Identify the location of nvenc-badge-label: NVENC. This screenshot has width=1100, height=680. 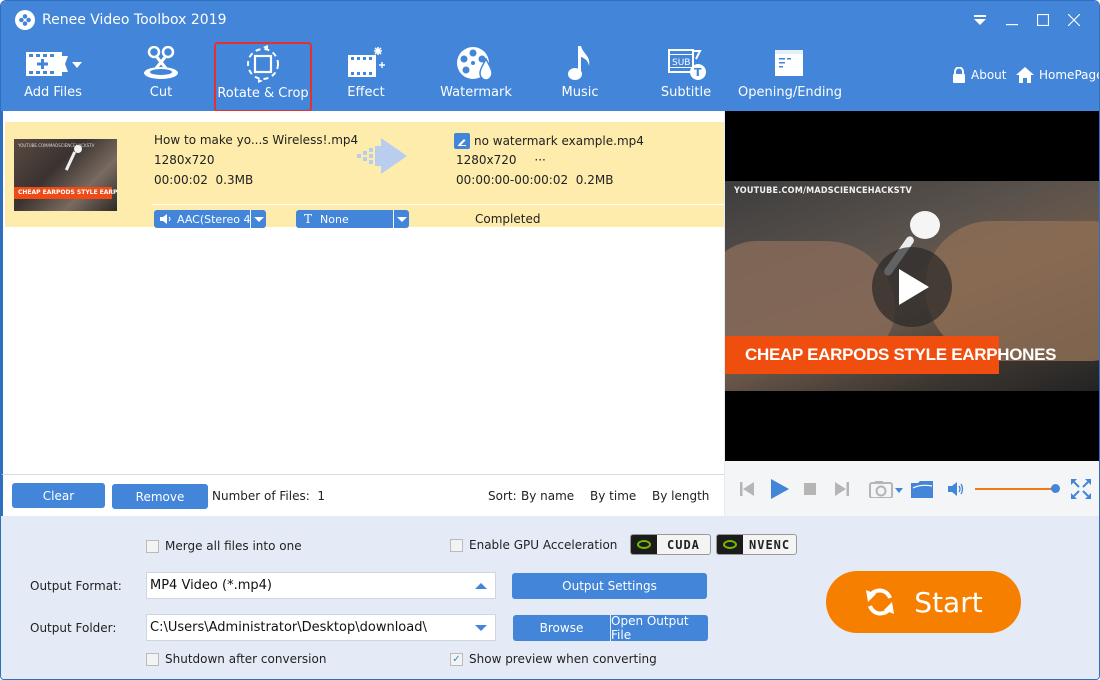
(770, 544).